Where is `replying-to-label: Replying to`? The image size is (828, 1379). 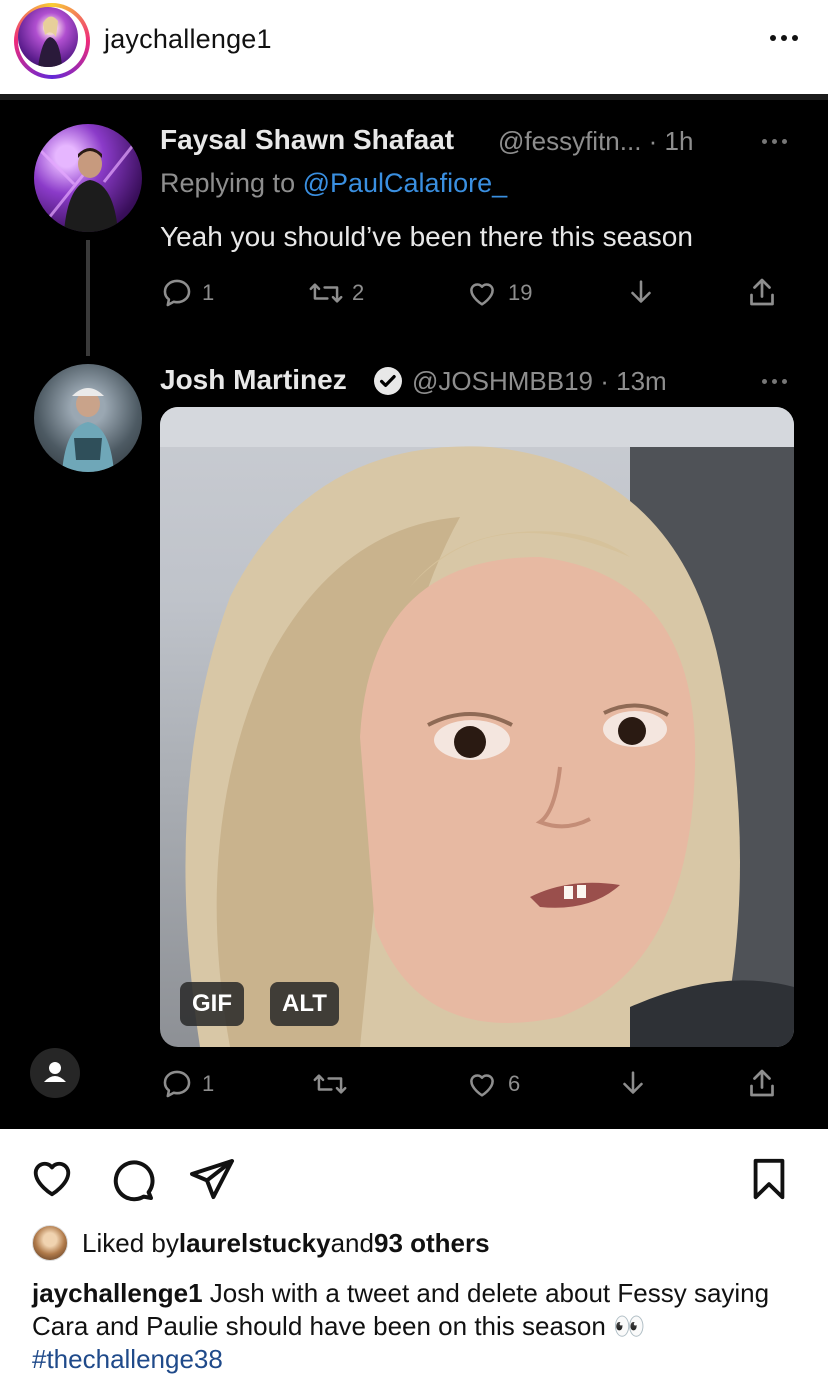 replying-to-label: Replying to is located at coordinates (231, 183).